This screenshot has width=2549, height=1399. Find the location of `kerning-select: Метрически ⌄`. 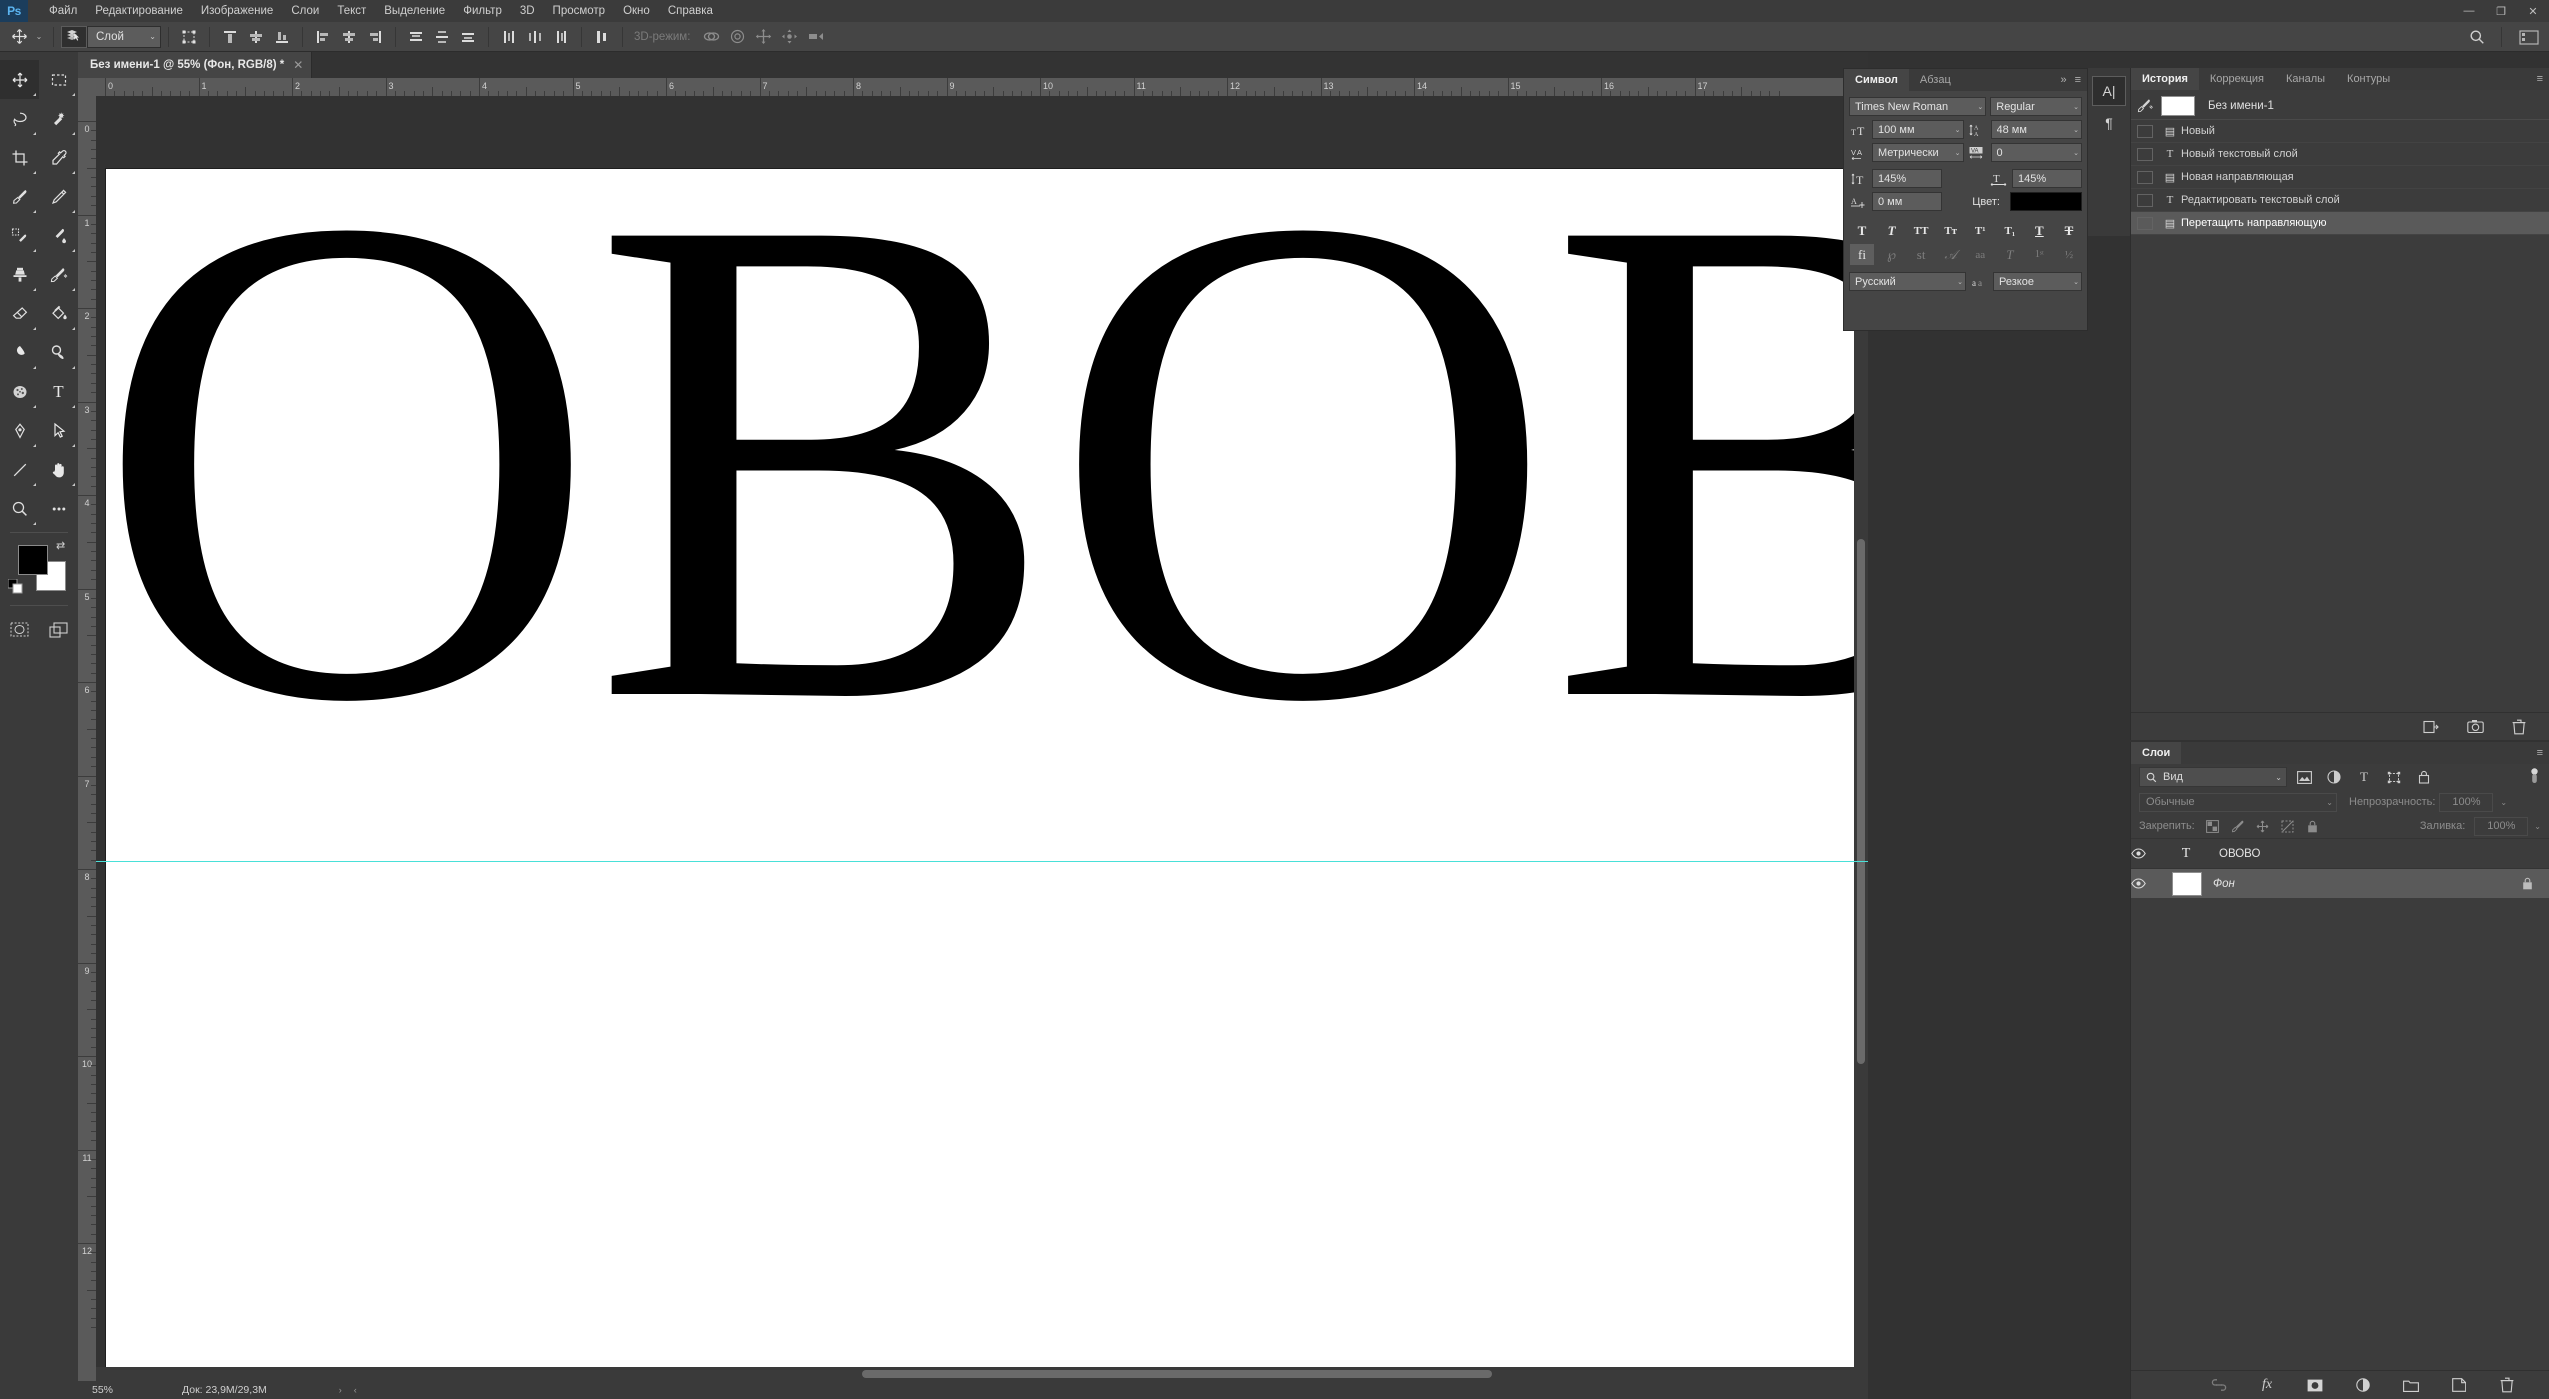

kerning-select: Метрически ⌄ is located at coordinates (1918, 152).